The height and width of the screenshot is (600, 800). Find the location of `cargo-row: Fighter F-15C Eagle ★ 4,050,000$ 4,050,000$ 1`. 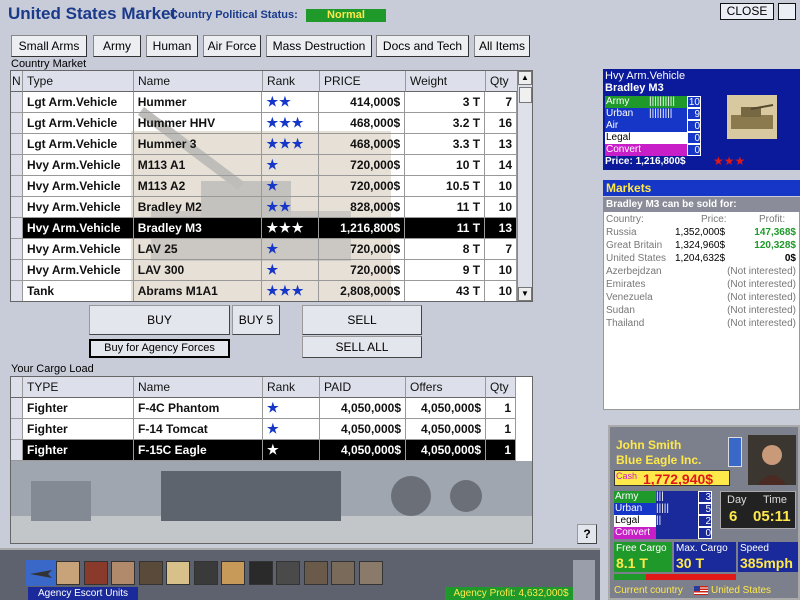

cargo-row: Fighter F-15C Eagle ★ 4,050,000$ 4,050,000$ 1 is located at coordinates (263, 450).